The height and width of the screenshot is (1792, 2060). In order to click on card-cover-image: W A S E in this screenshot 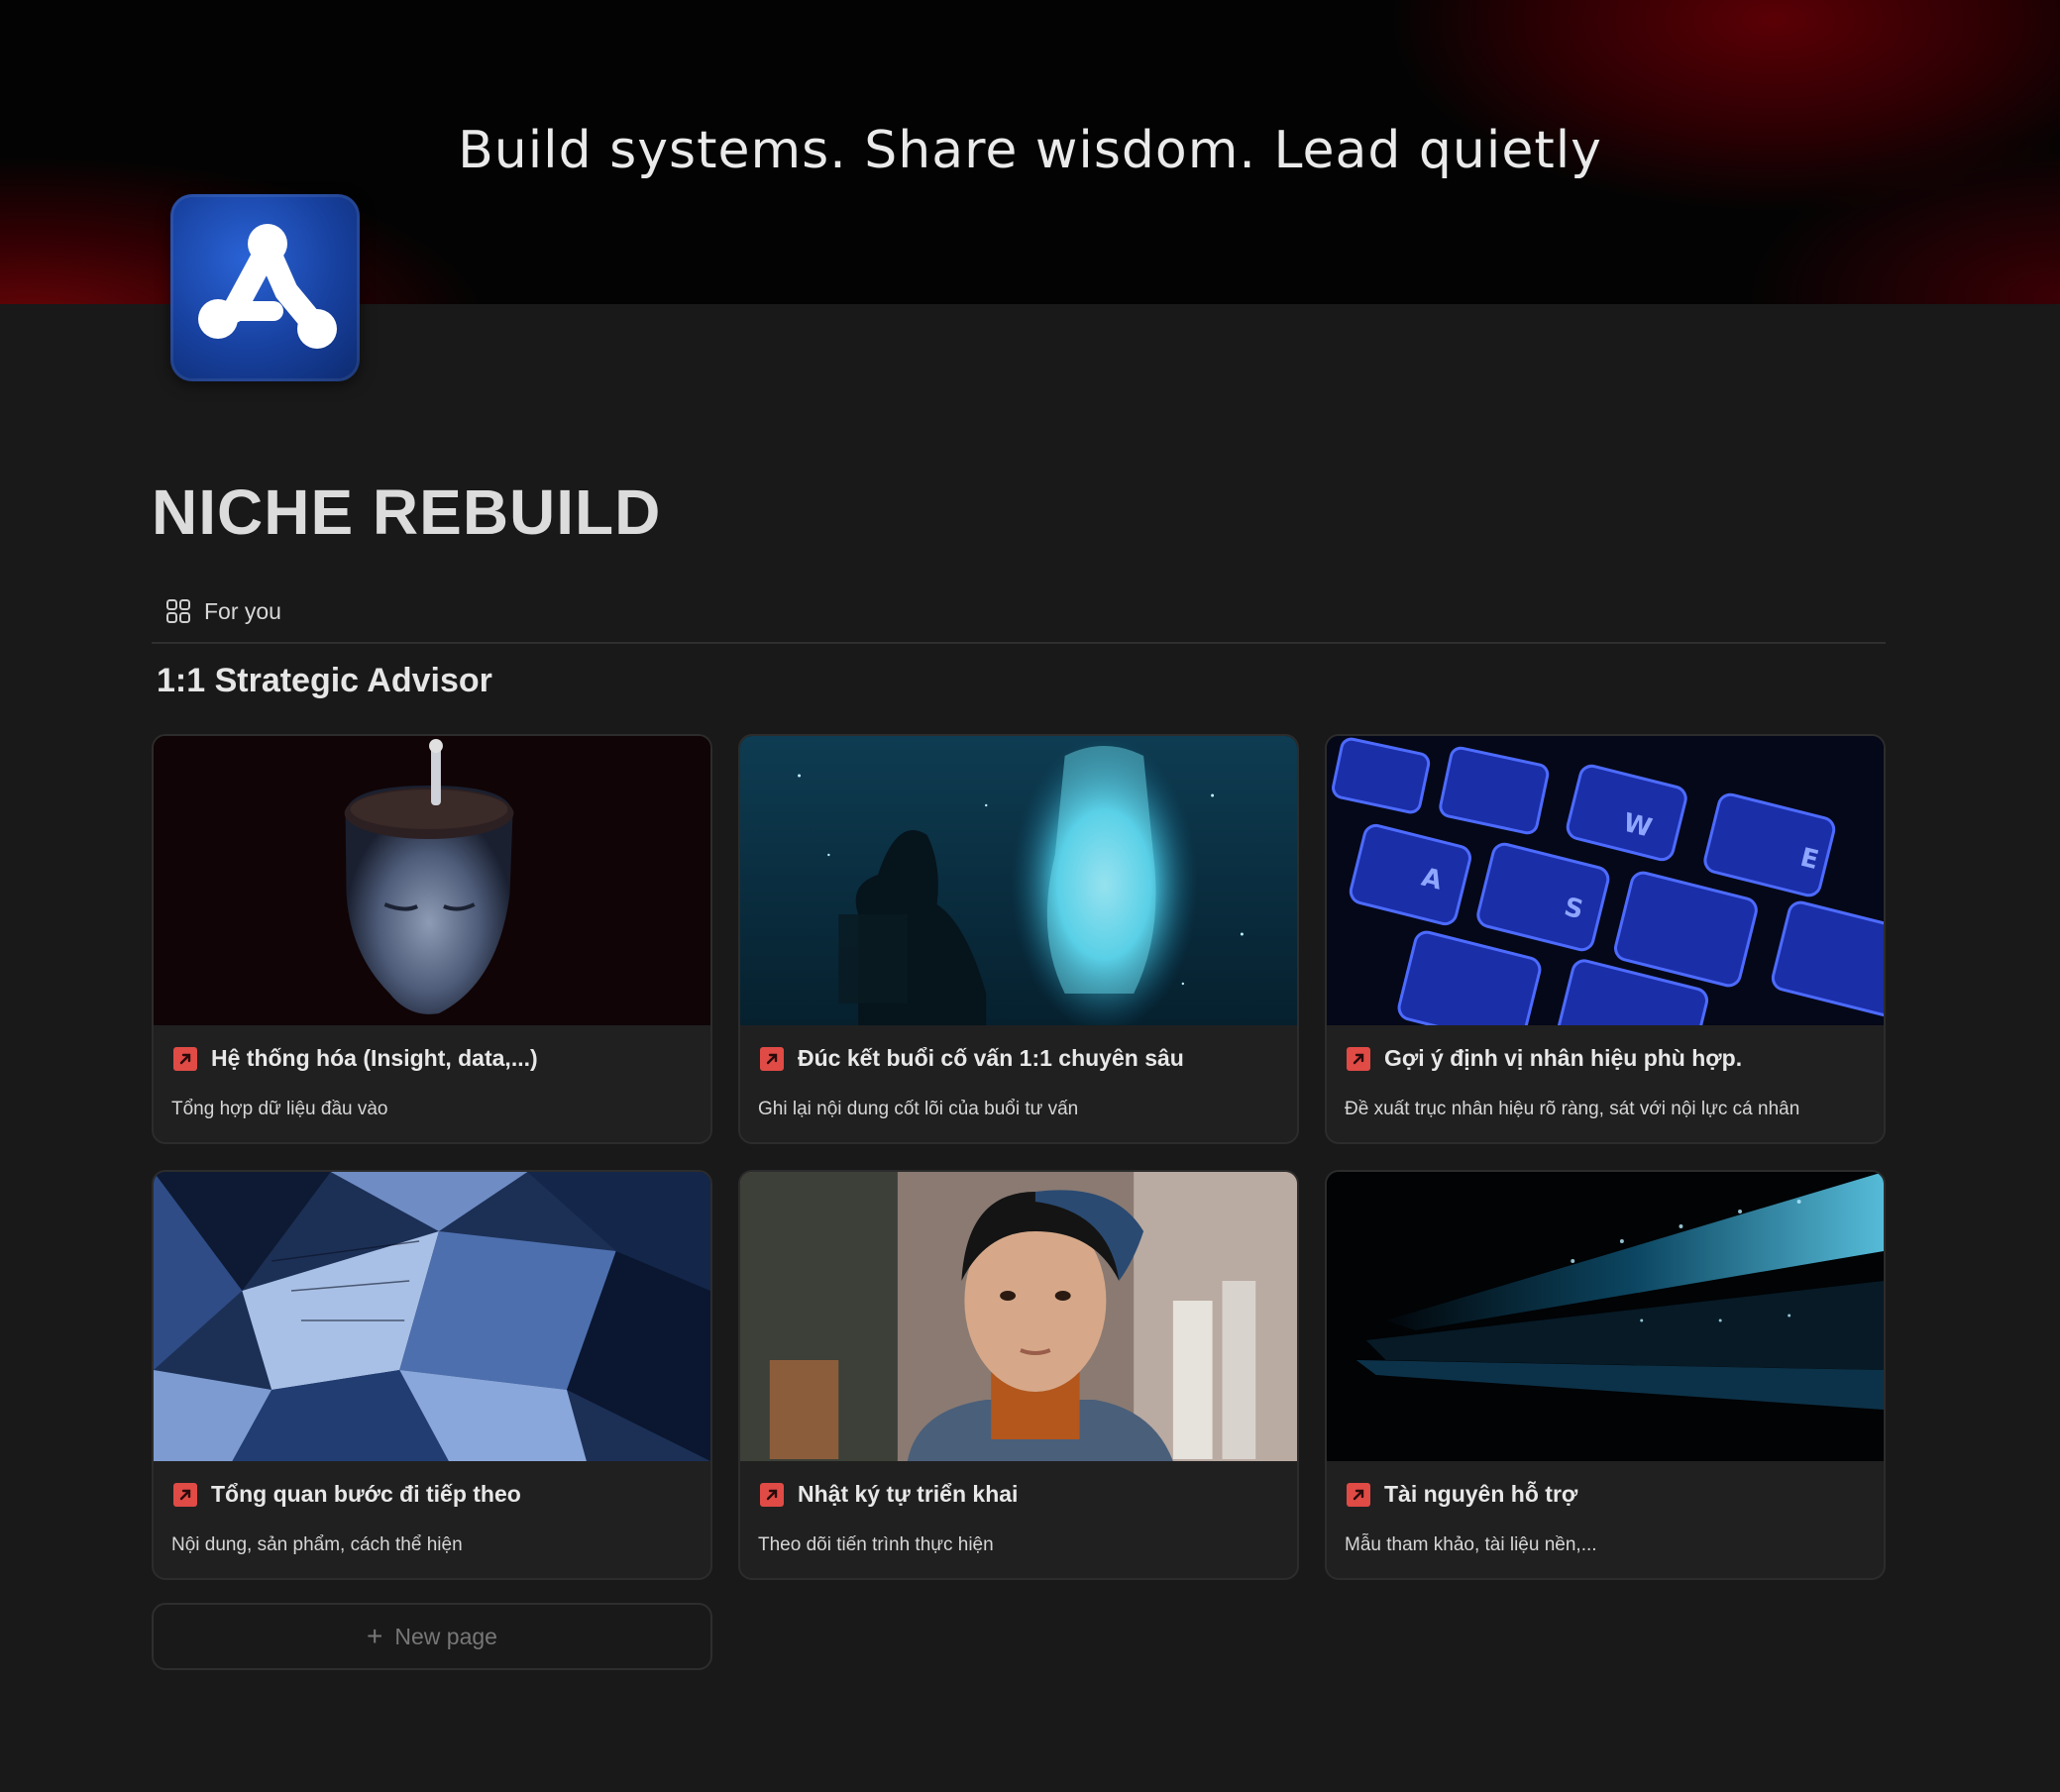, I will do `click(1605, 881)`.